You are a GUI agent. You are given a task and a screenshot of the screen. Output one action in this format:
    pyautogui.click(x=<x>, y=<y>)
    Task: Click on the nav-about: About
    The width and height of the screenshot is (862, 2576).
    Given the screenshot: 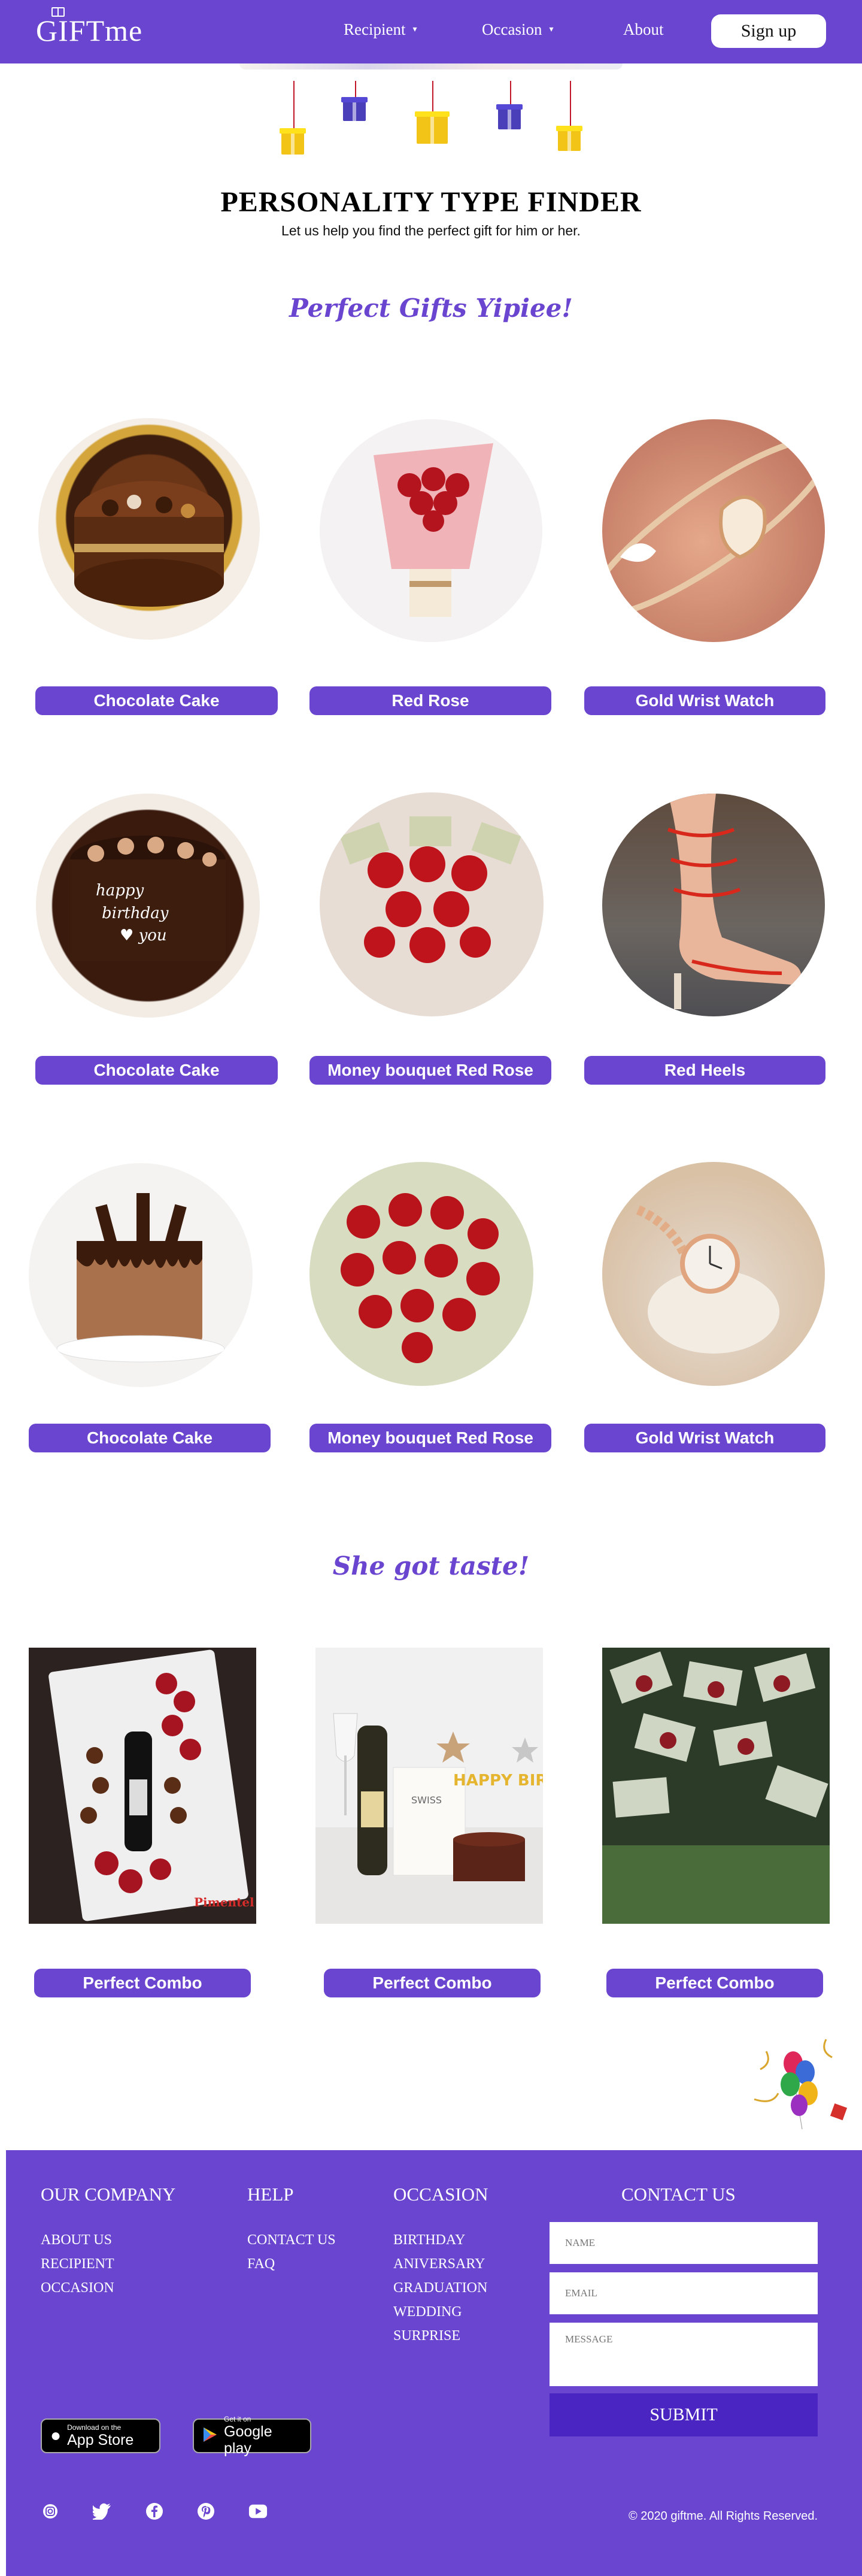 What is the action you would take?
    pyautogui.click(x=643, y=29)
    